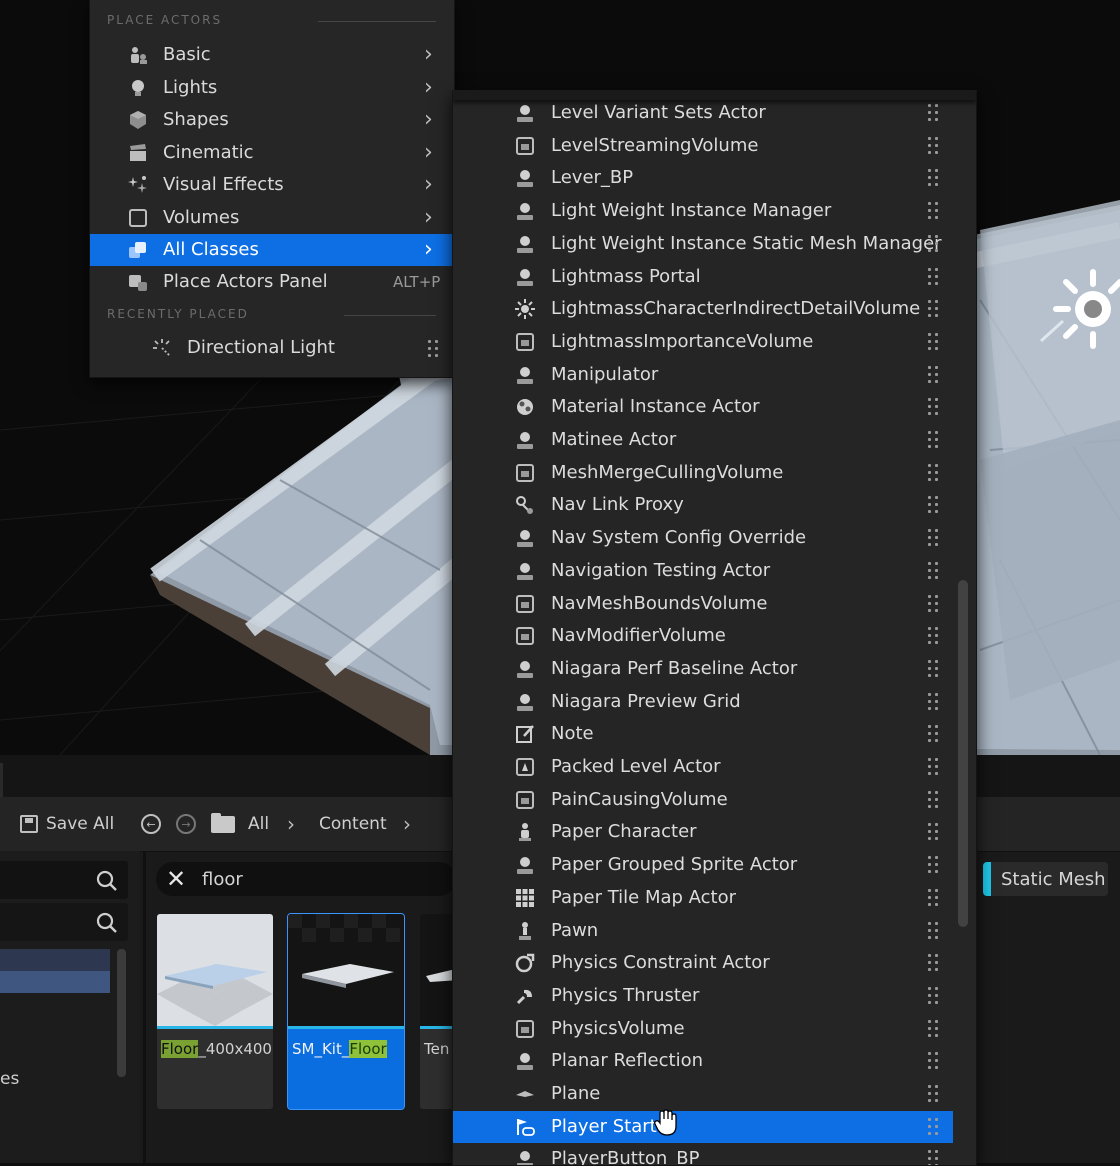  Describe the element at coordinates (346, 1011) in the screenshot. I see `asset-tile-selected: SM_Kit_Floor` at that location.